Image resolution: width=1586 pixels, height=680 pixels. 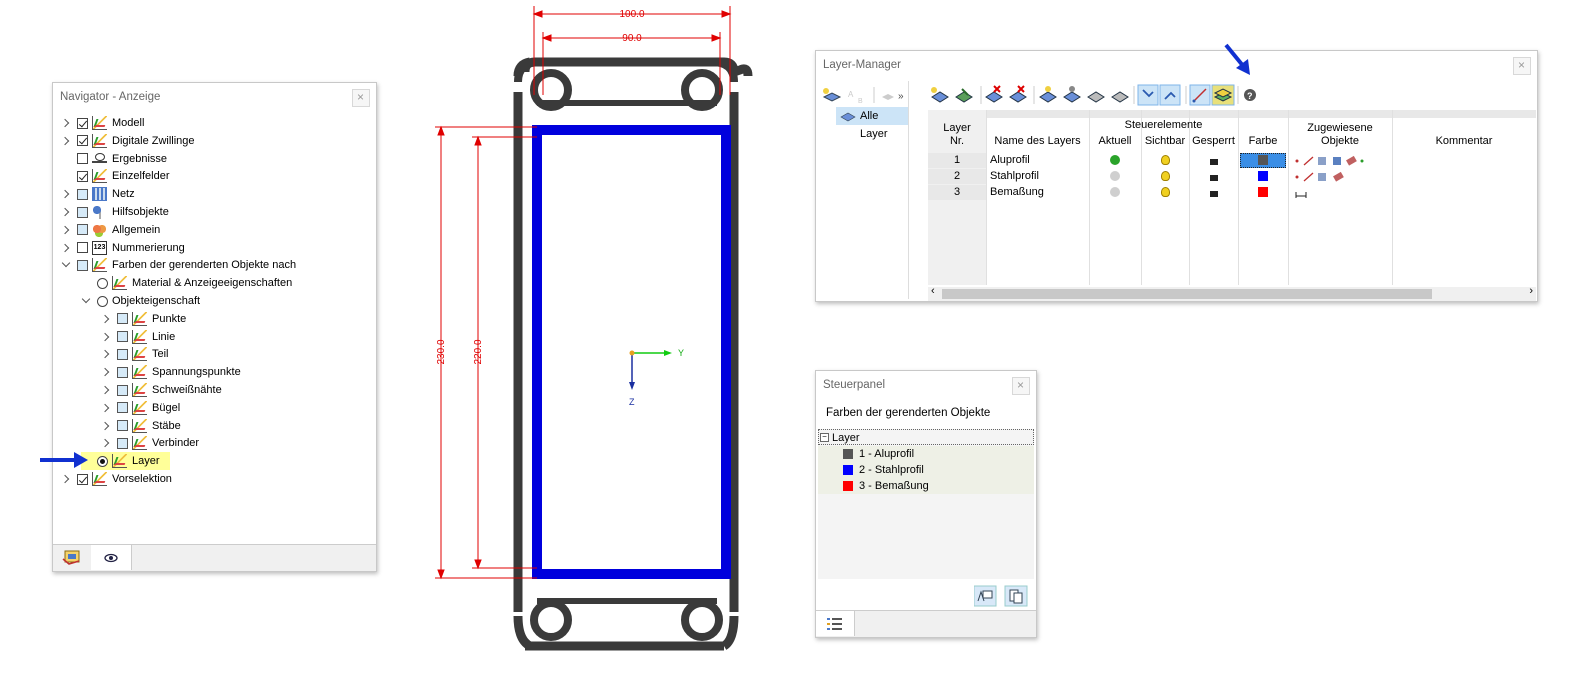 I want to click on tree-item: Objekteigenschaft, so click(x=140, y=301).